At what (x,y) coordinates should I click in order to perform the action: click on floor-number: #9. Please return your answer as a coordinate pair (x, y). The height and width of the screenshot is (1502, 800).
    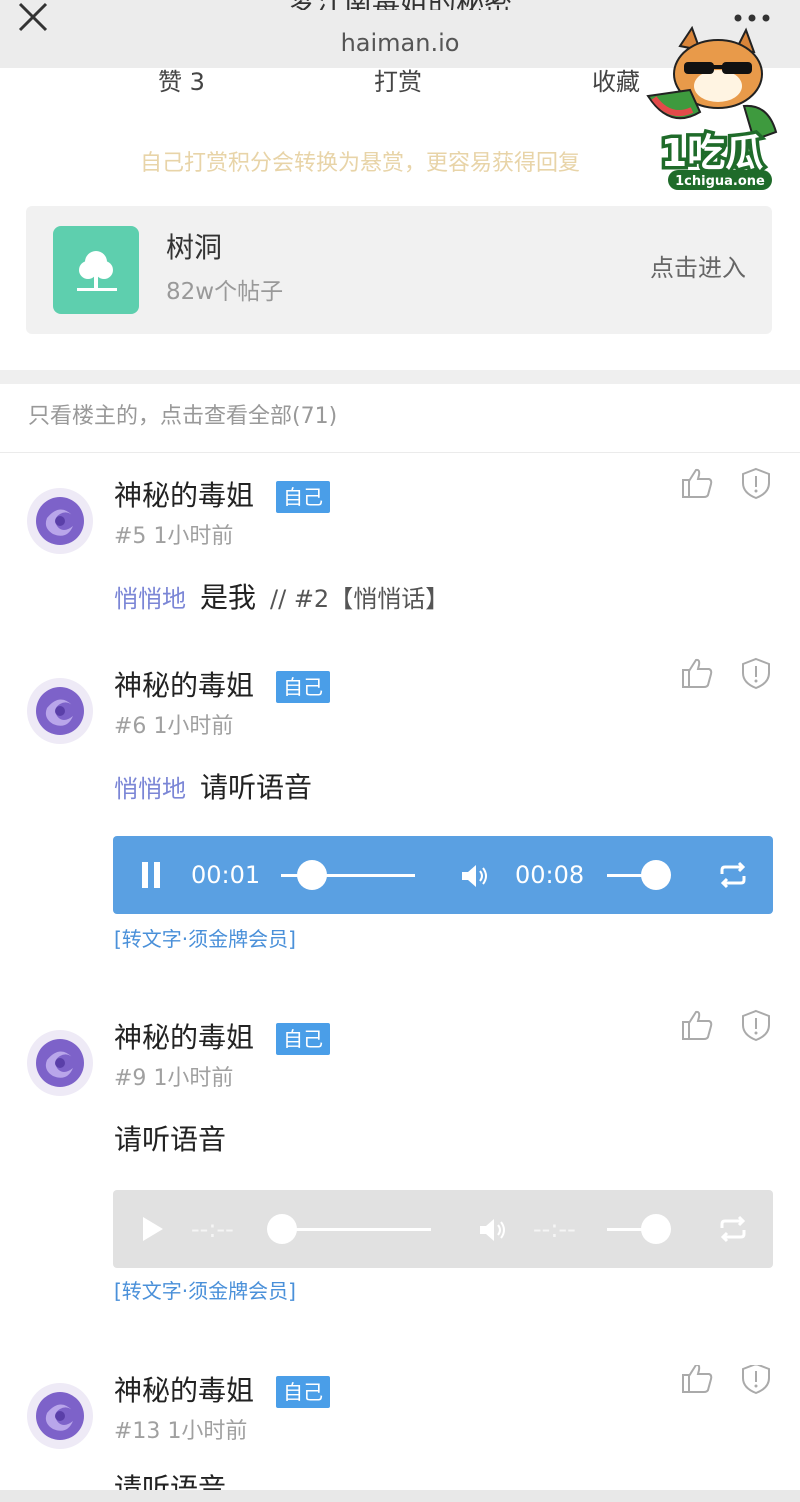
    Looking at the image, I should click on (130, 1078).